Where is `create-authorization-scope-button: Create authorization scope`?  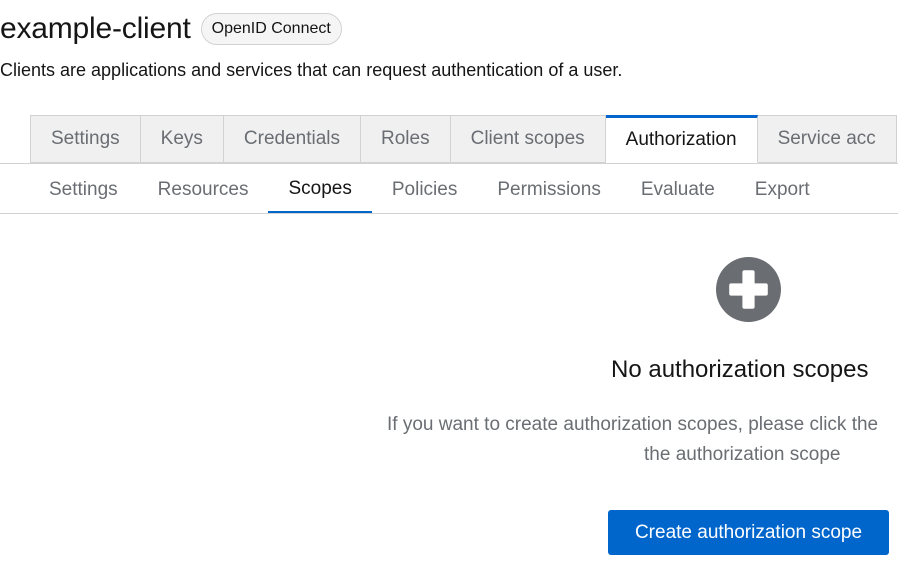 create-authorization-scope-button: Create authorization scope is located at coordinates (748, 532).